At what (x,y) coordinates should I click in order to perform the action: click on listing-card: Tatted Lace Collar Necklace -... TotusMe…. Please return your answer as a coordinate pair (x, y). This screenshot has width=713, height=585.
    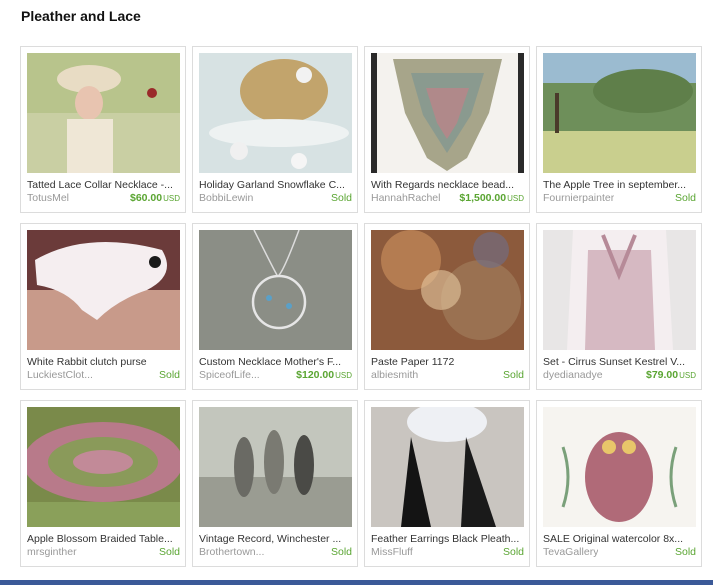
    Looking at the image, I should click on (103, 129).